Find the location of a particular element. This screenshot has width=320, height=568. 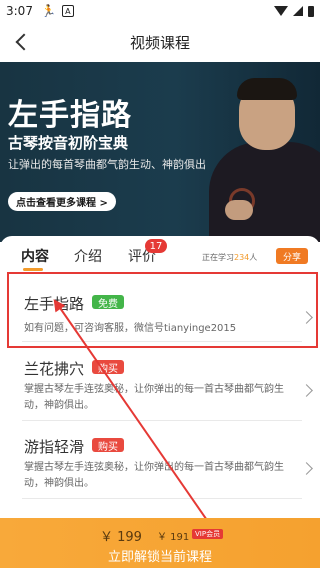

tab-active-indicator is located at coordinates (33, 269).